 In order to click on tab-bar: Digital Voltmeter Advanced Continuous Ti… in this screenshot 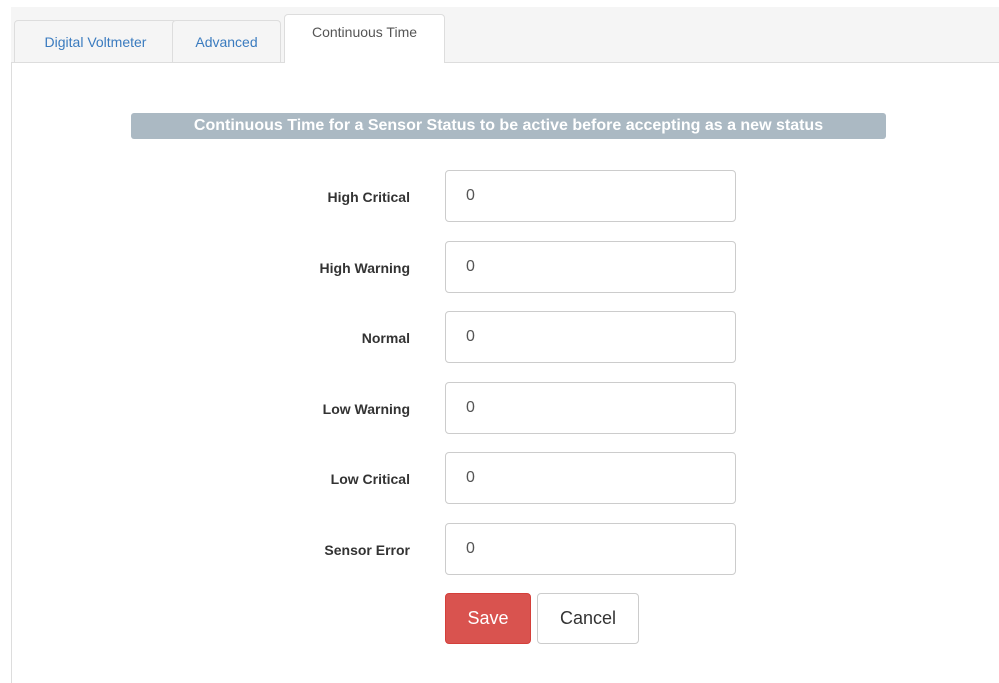, I will do `click(505, 35)`.